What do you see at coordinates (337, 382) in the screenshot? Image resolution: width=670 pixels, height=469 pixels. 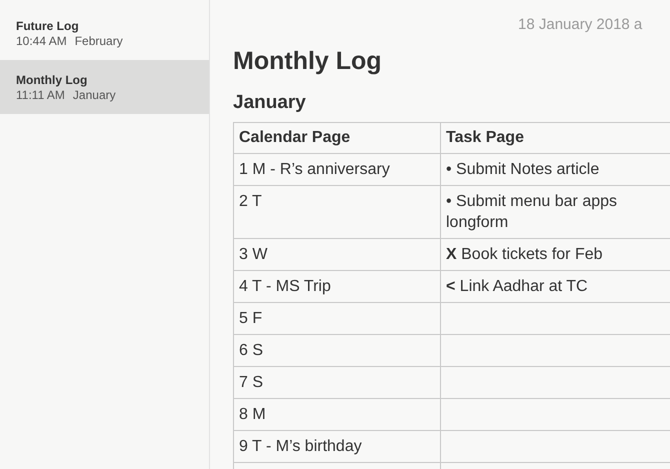 I see `table-cell: 7 S` at bounding box center [337, 382].